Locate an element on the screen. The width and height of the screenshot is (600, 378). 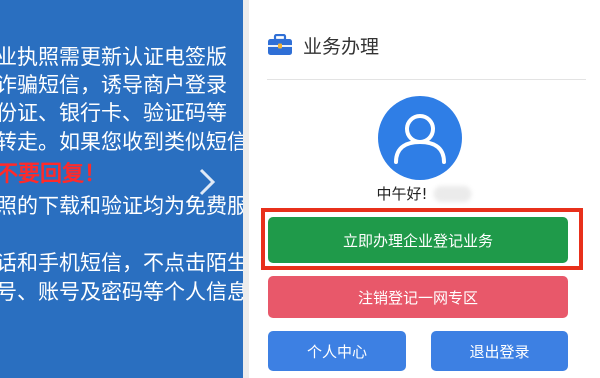
user-avatar-icon is located at coordinates (420, 138).